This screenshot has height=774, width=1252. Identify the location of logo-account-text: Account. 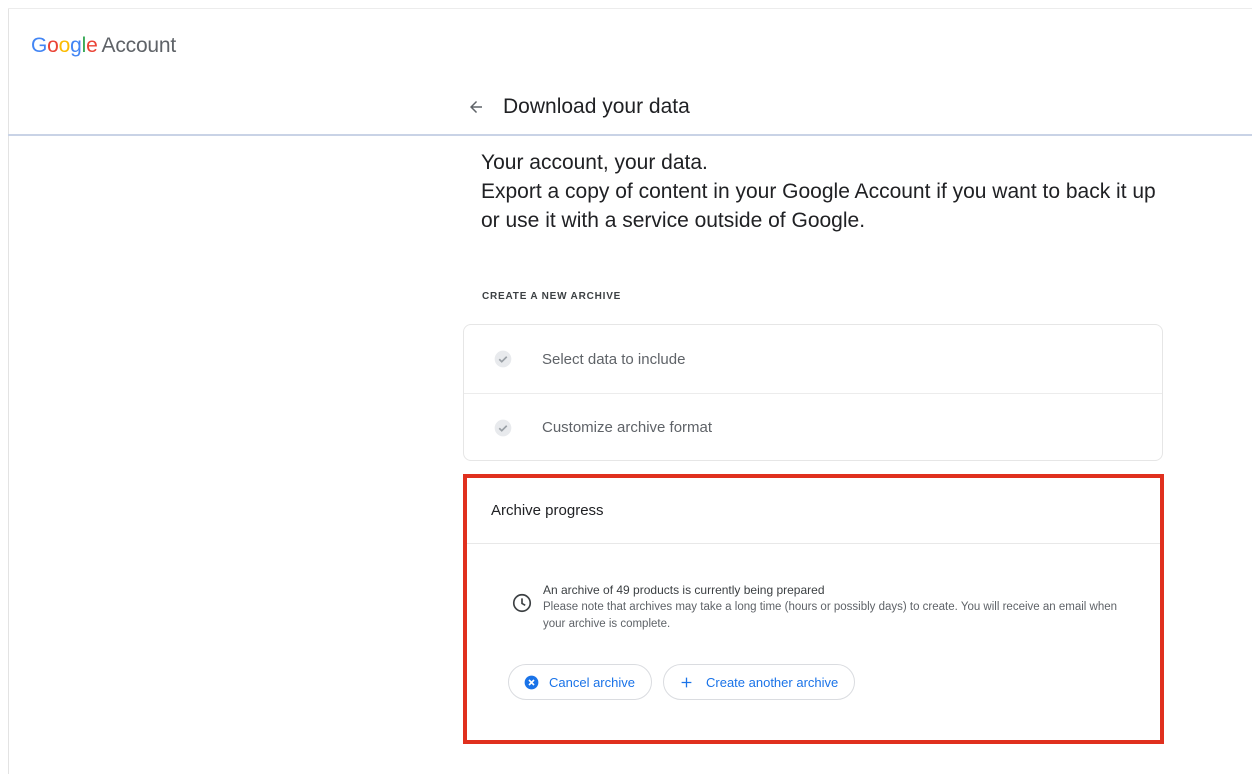
(139, 45).